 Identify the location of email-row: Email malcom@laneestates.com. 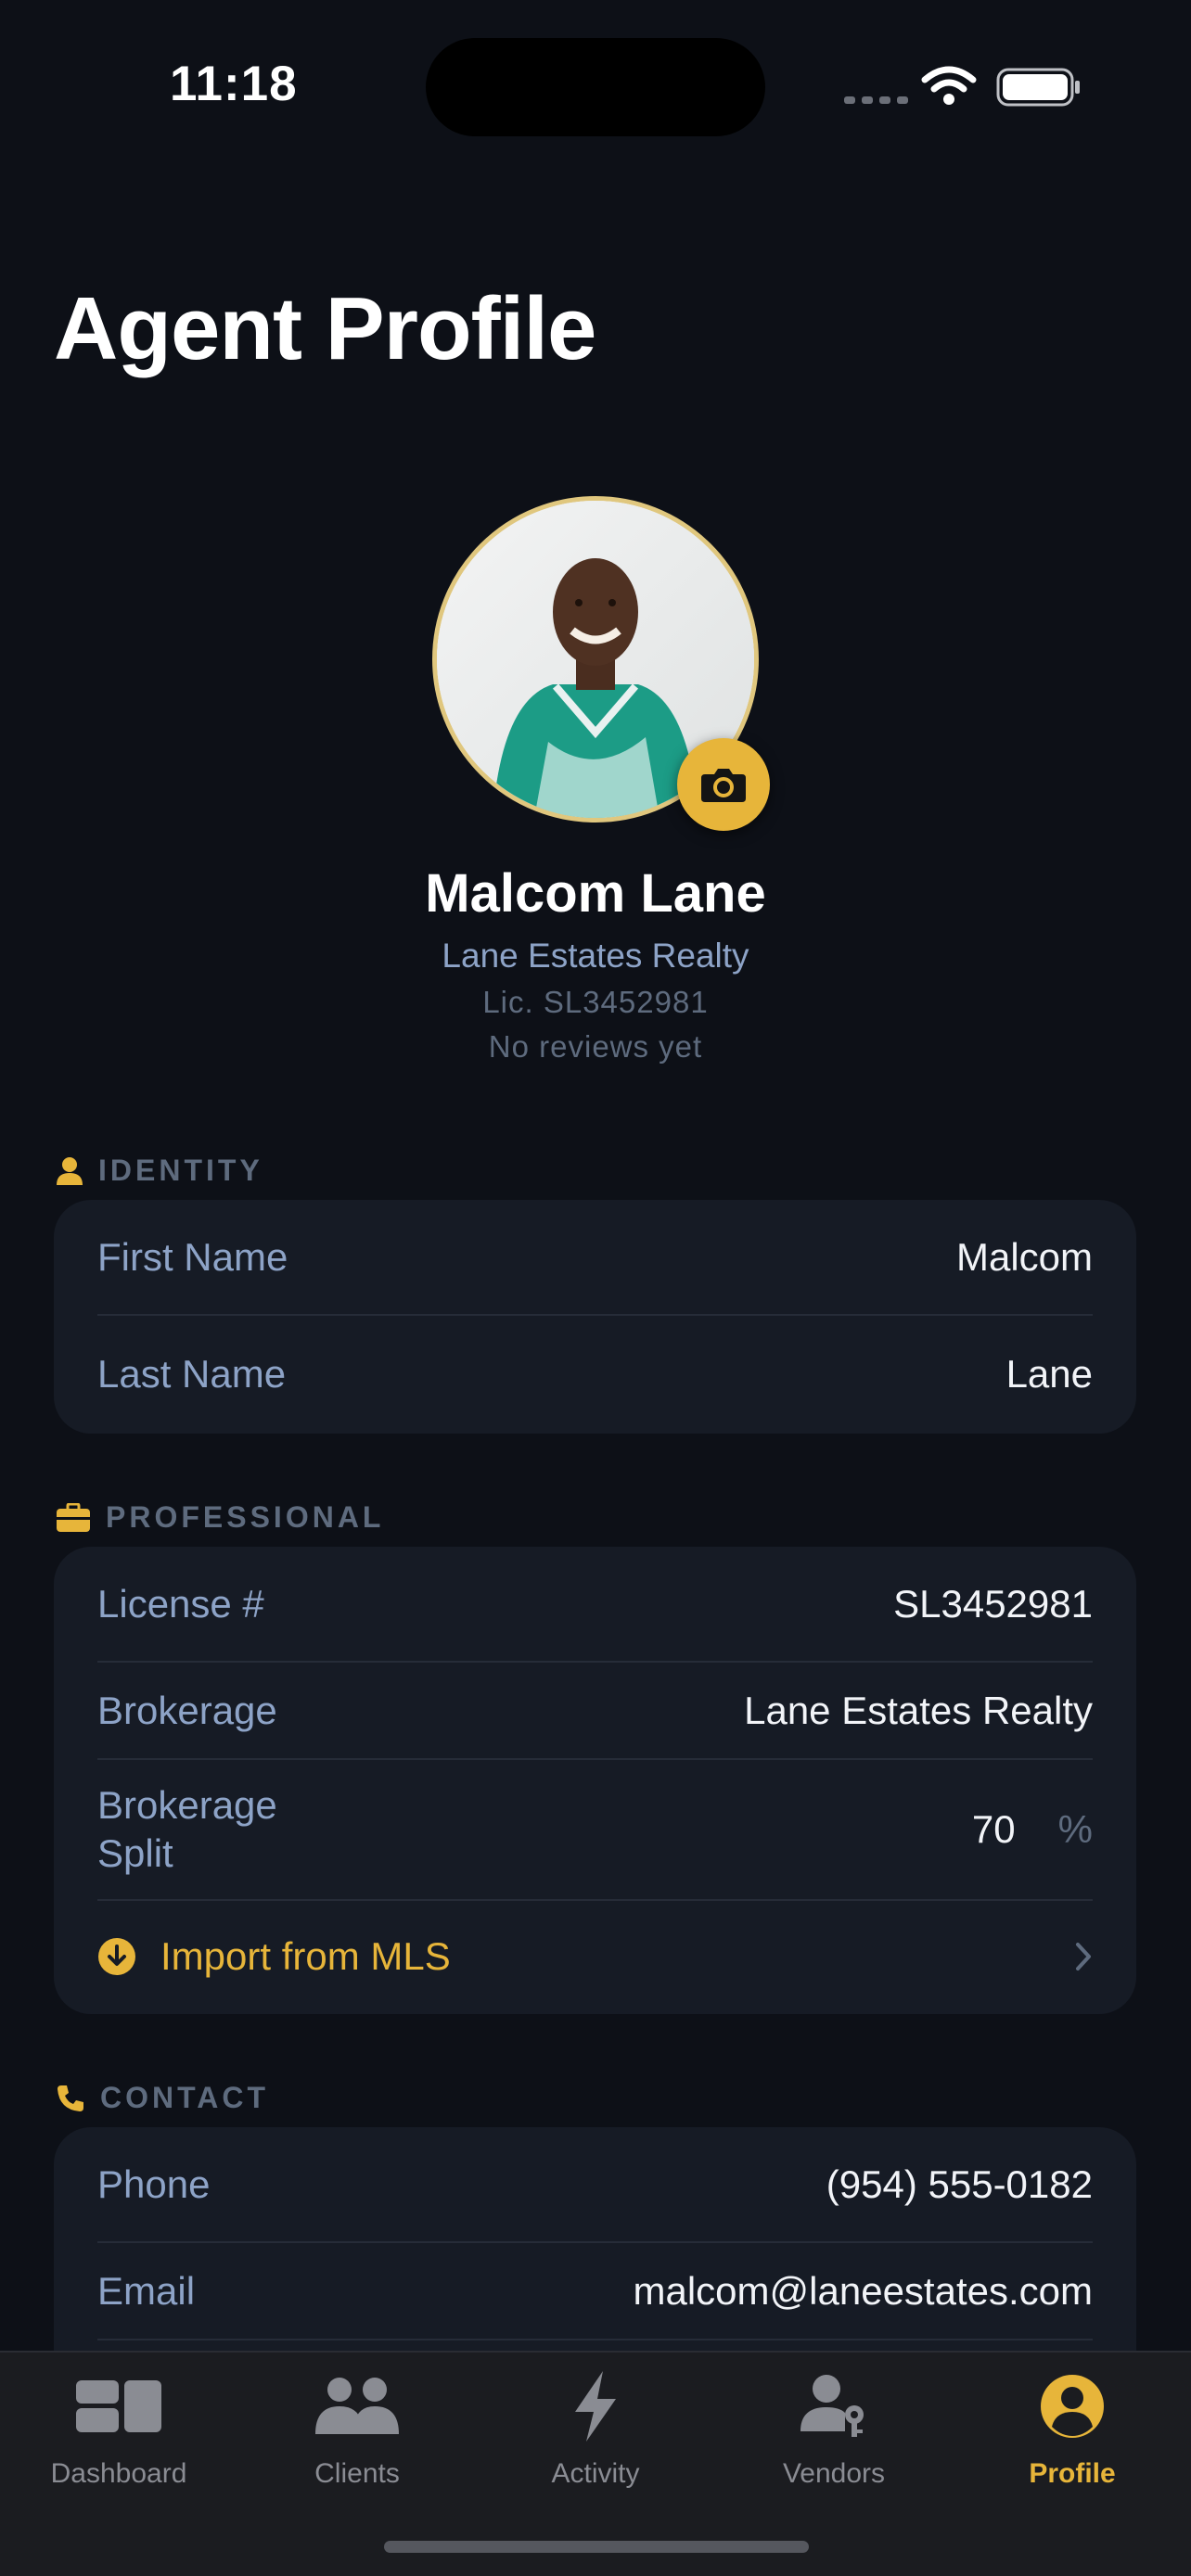
(595, 2291).